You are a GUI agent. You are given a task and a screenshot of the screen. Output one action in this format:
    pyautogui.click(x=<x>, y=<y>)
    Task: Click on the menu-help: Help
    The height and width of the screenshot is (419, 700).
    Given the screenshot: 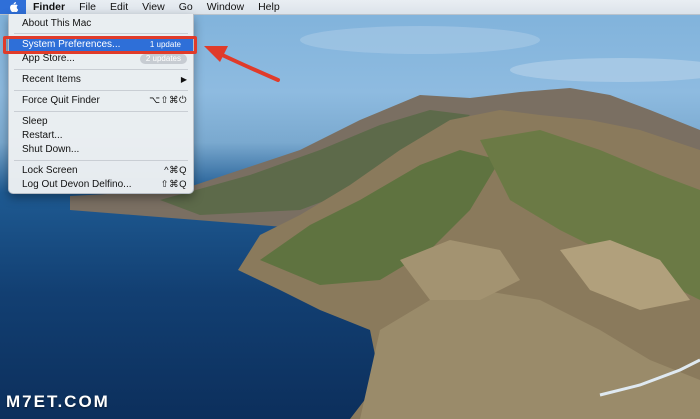 What is the action you would take?
    pyautogui.click(x=269, y=7)
    